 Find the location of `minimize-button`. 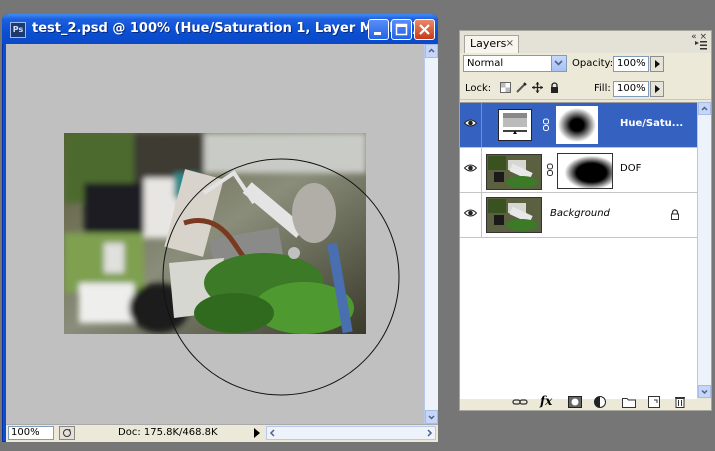

minimize-button is located at coordinates (378, 29).